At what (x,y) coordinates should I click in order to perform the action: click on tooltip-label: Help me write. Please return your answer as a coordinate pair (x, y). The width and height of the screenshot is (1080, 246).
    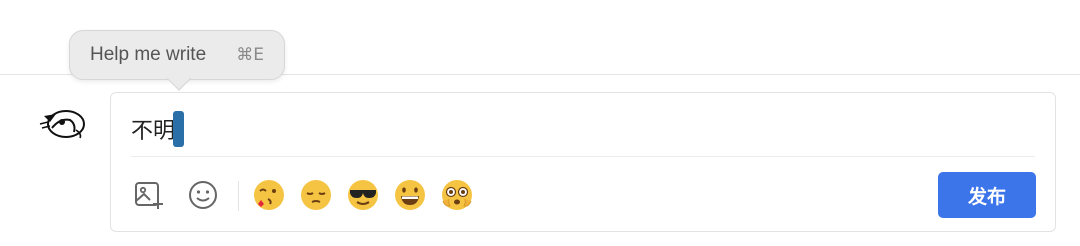
    Looking at the image, I should click on (148, 54).